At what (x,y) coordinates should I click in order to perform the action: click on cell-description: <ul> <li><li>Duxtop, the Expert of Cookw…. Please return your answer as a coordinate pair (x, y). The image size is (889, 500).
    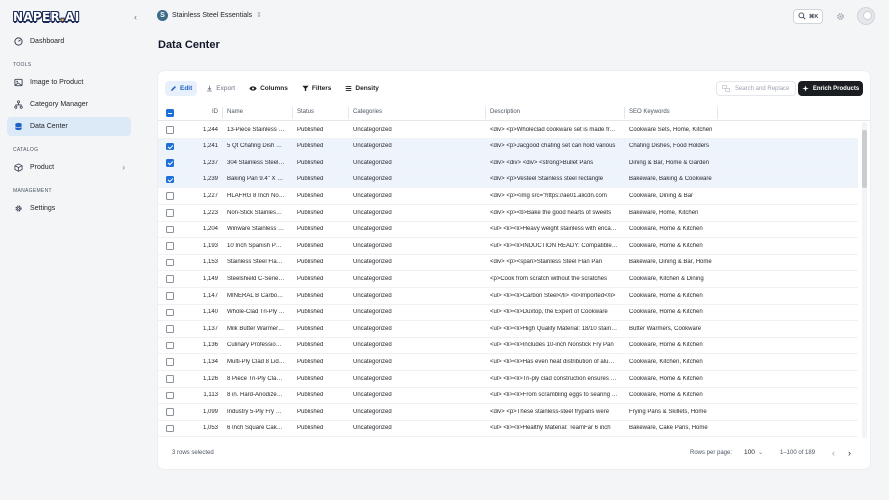
    Looking at the image, I should click on (549, 312).